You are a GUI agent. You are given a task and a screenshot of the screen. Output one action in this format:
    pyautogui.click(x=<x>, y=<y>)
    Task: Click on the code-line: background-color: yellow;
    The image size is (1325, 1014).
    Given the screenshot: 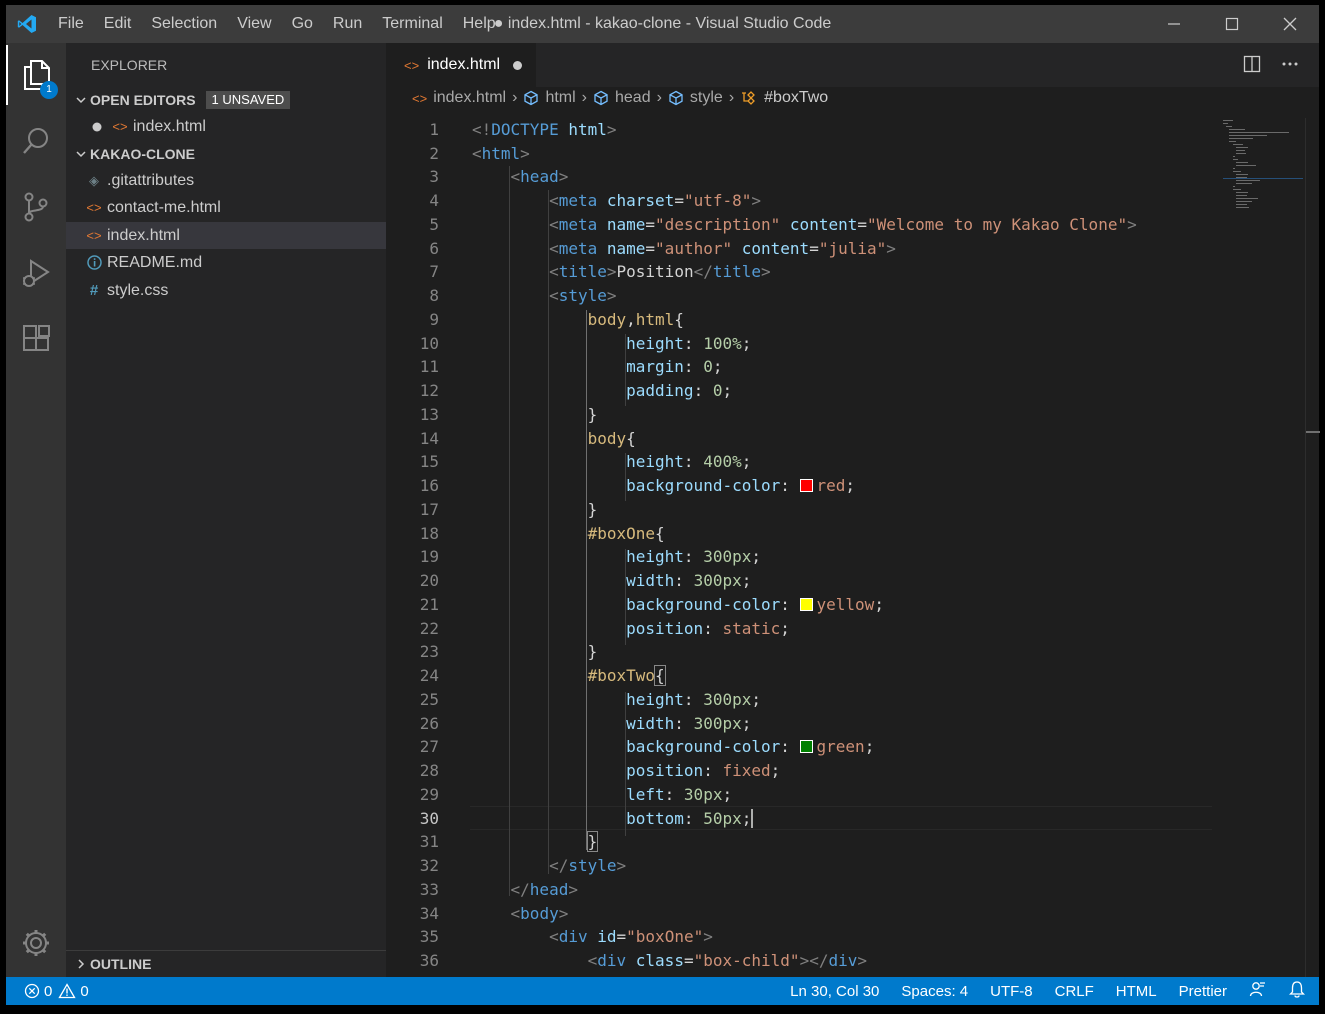 What is the action you would take?
    pyautogui.click(x=755, y=604)
    